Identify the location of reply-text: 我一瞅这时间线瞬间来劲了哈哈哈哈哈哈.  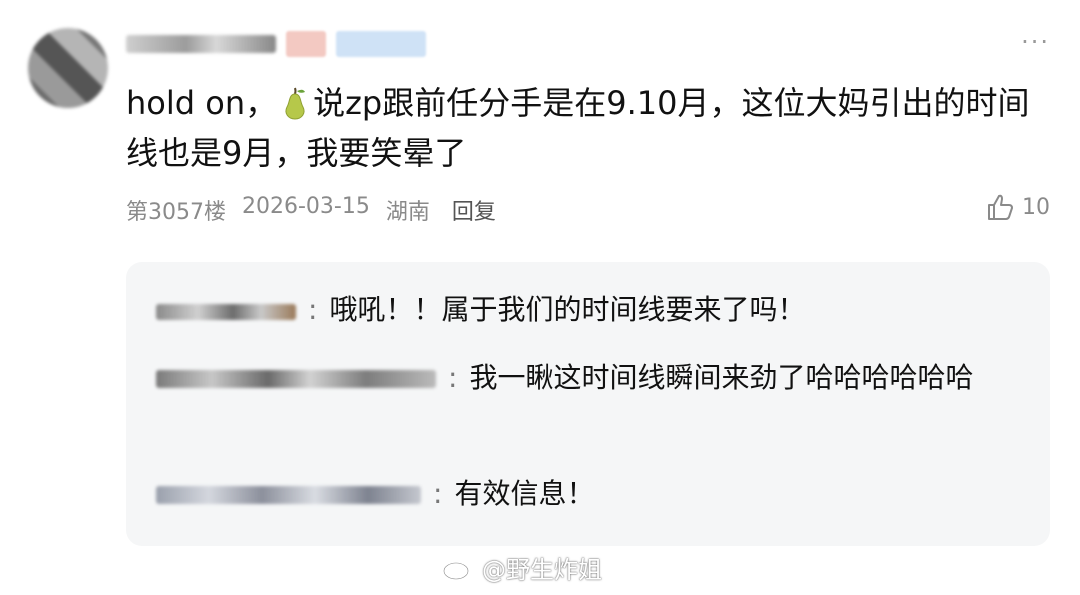
(721, 377).